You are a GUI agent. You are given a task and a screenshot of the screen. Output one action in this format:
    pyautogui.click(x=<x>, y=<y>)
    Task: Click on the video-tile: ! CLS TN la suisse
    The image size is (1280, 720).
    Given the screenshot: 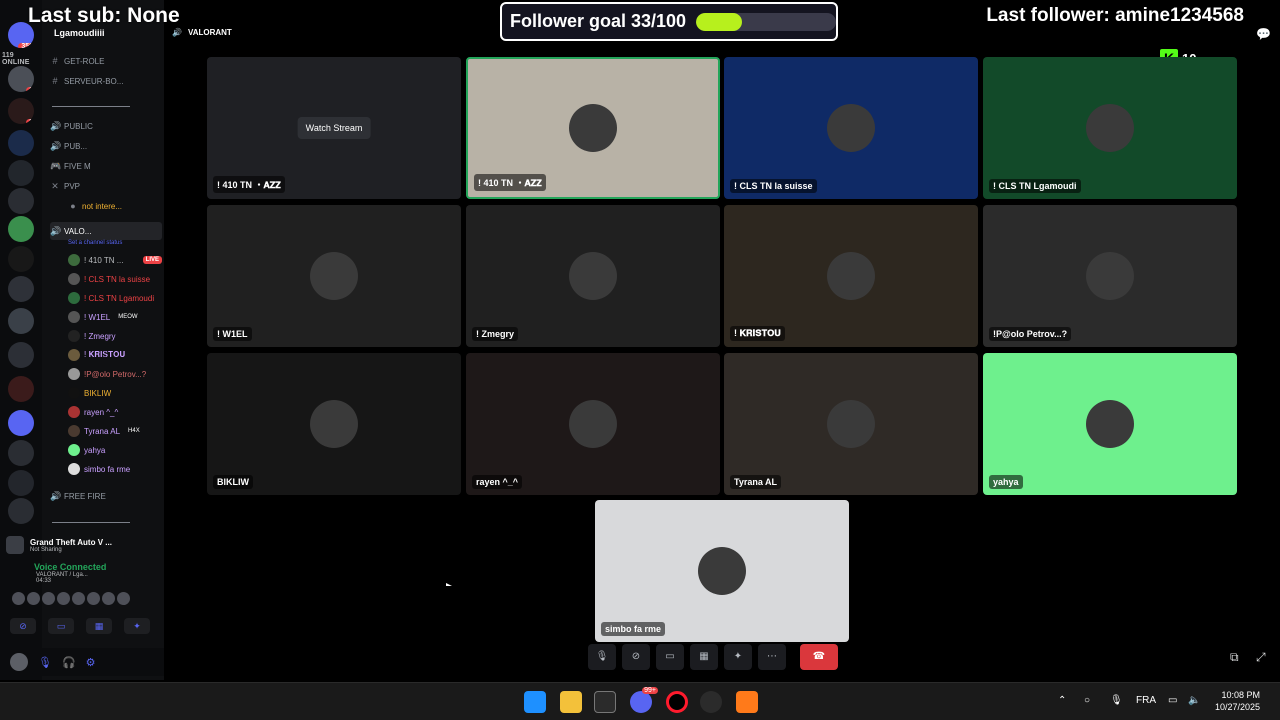 What is the action you would take?
    pyautogui.click(x=851, y=128)
    